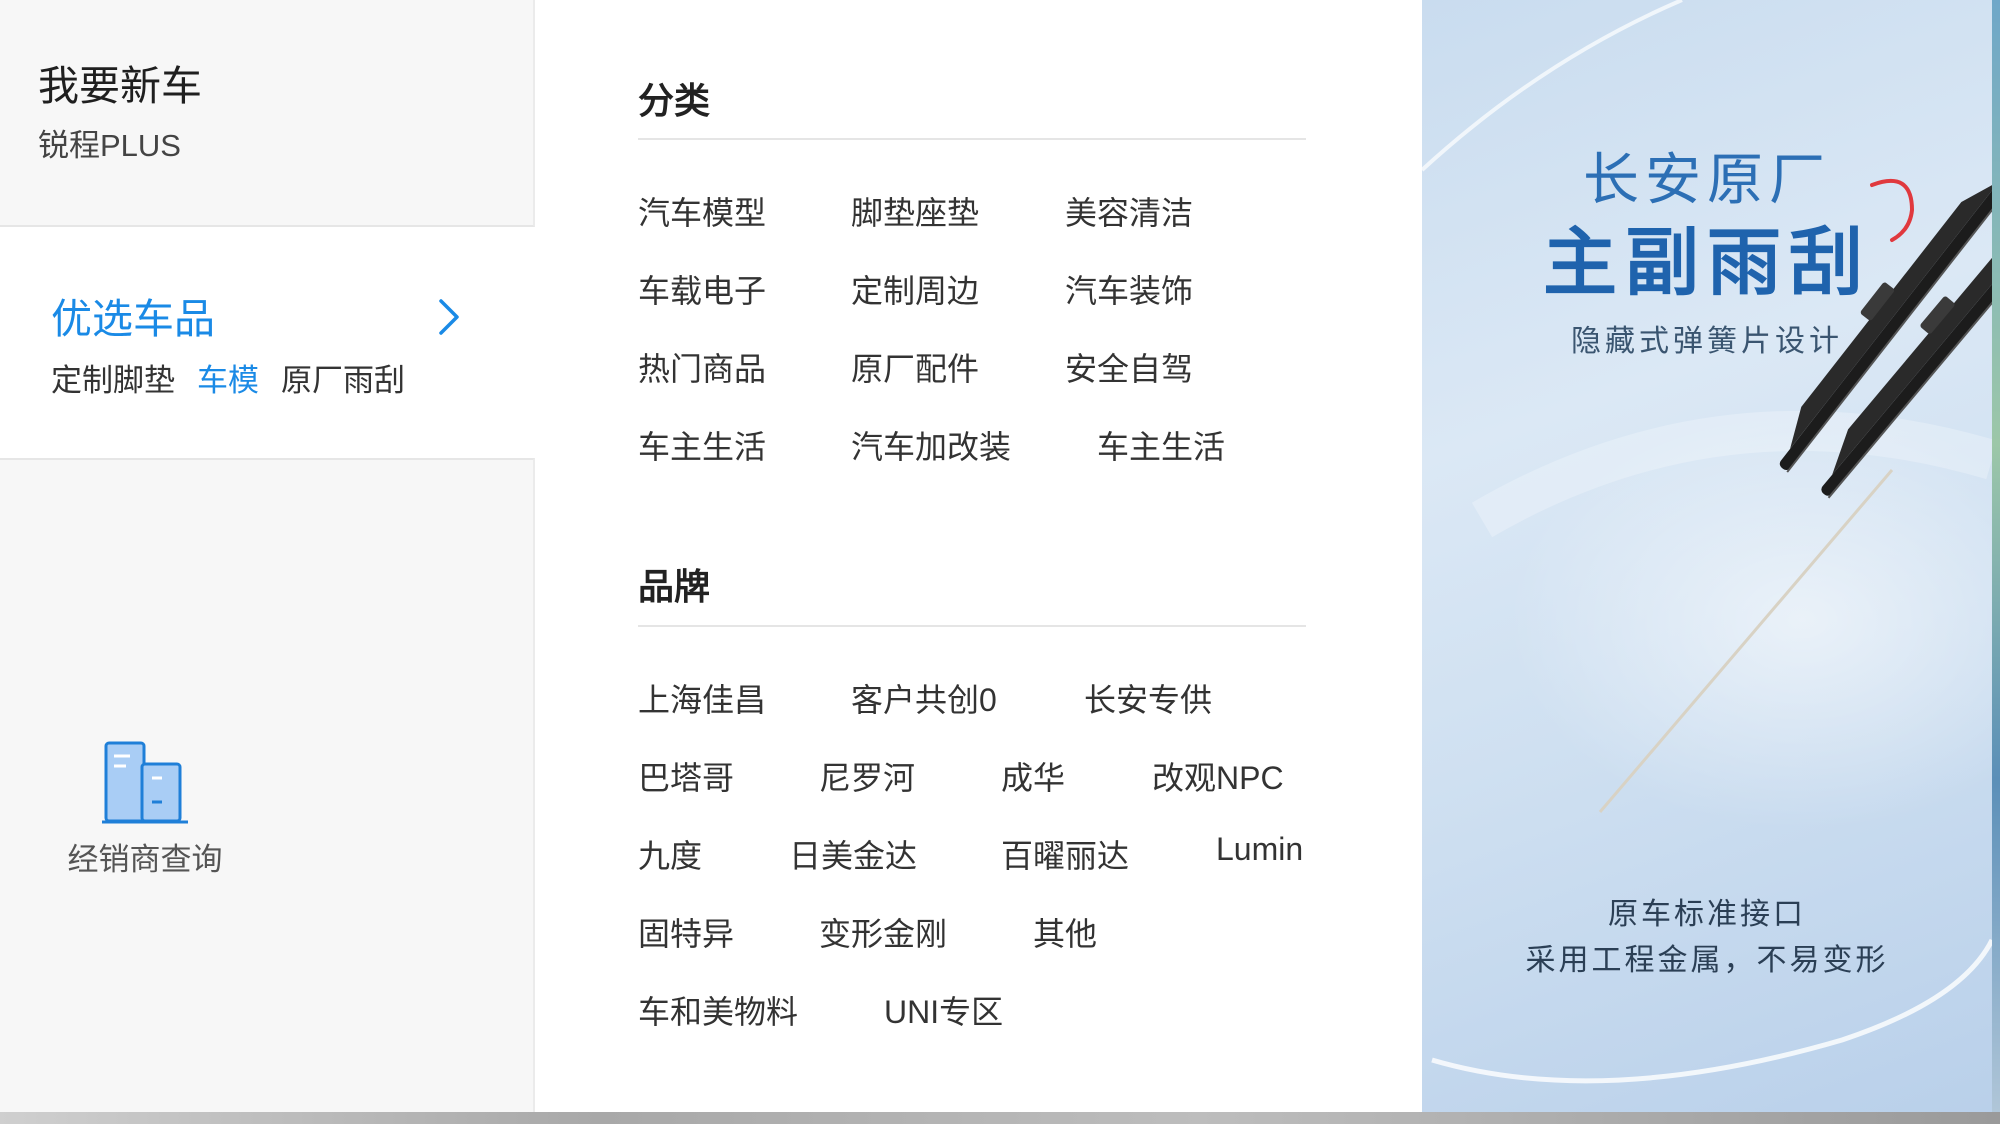 The height and width of the screenshot is (1124, 2000). Describe the element at coordinates (674, 586) in the screenshot. I see `brand-title: 品牌` at that location.